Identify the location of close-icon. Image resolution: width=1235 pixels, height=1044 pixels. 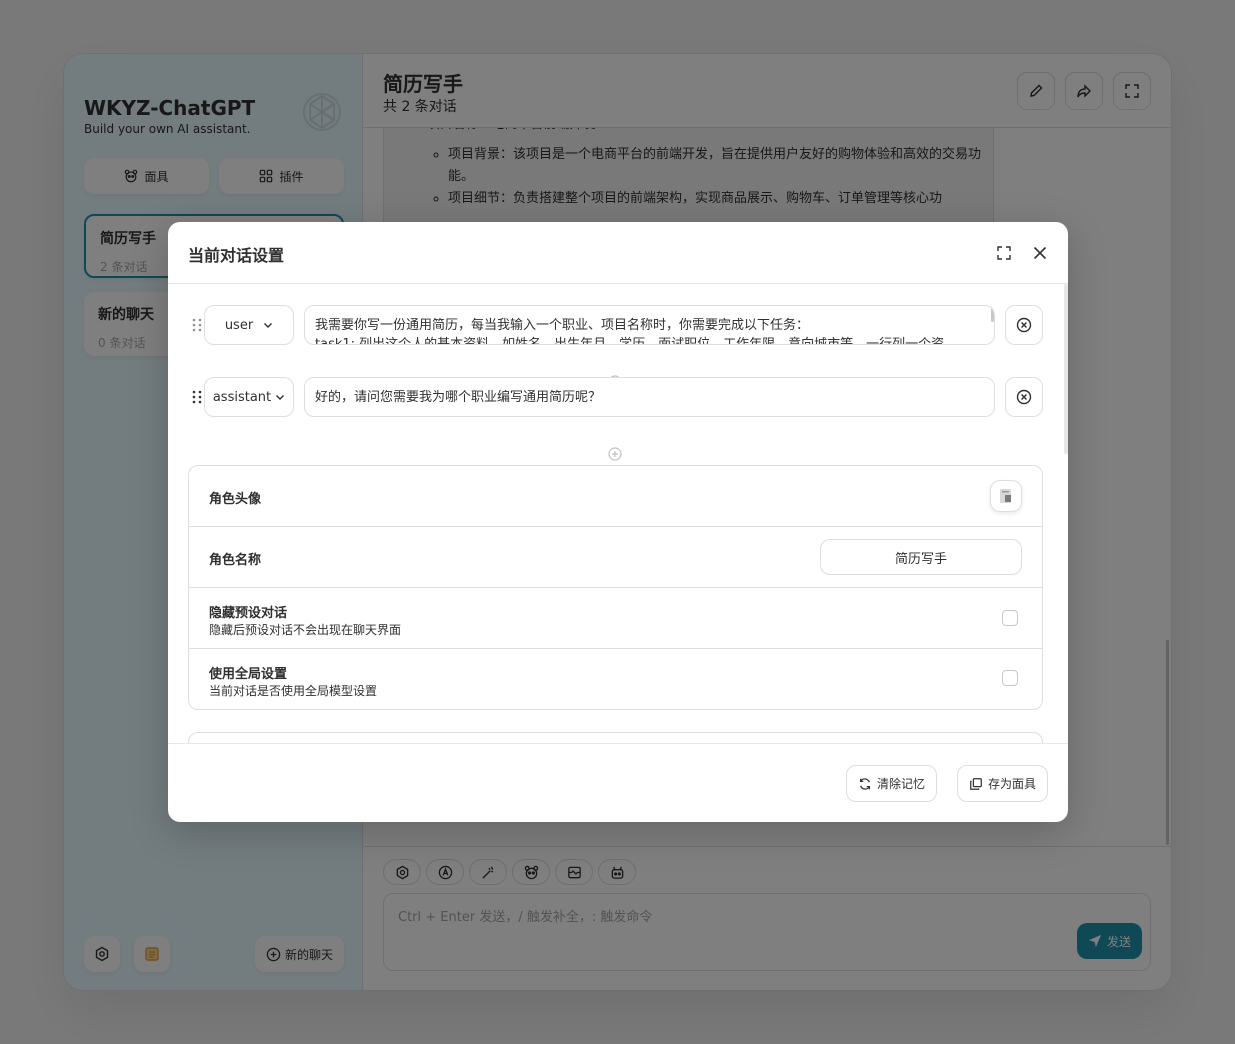
(1040, 253).